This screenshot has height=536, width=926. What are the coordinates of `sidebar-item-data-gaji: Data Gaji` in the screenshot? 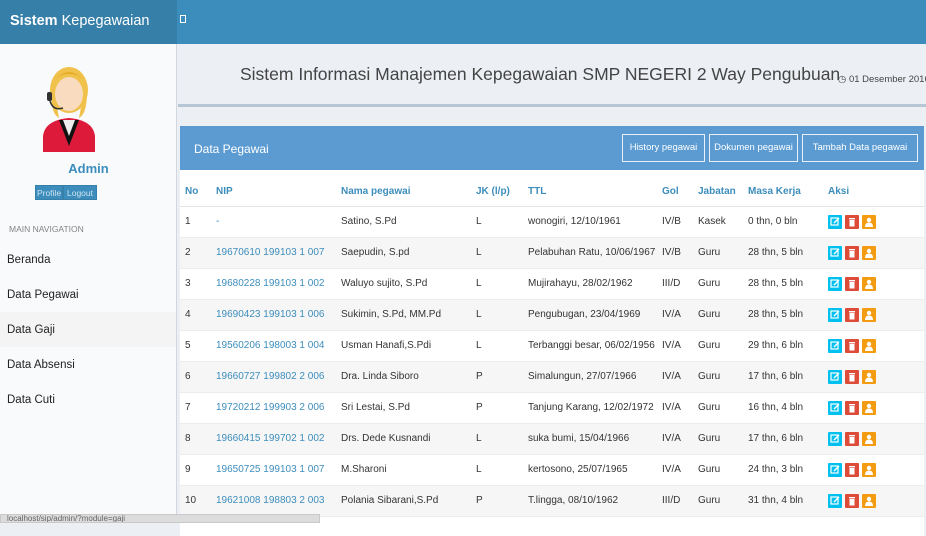 It's located at (88, 329).